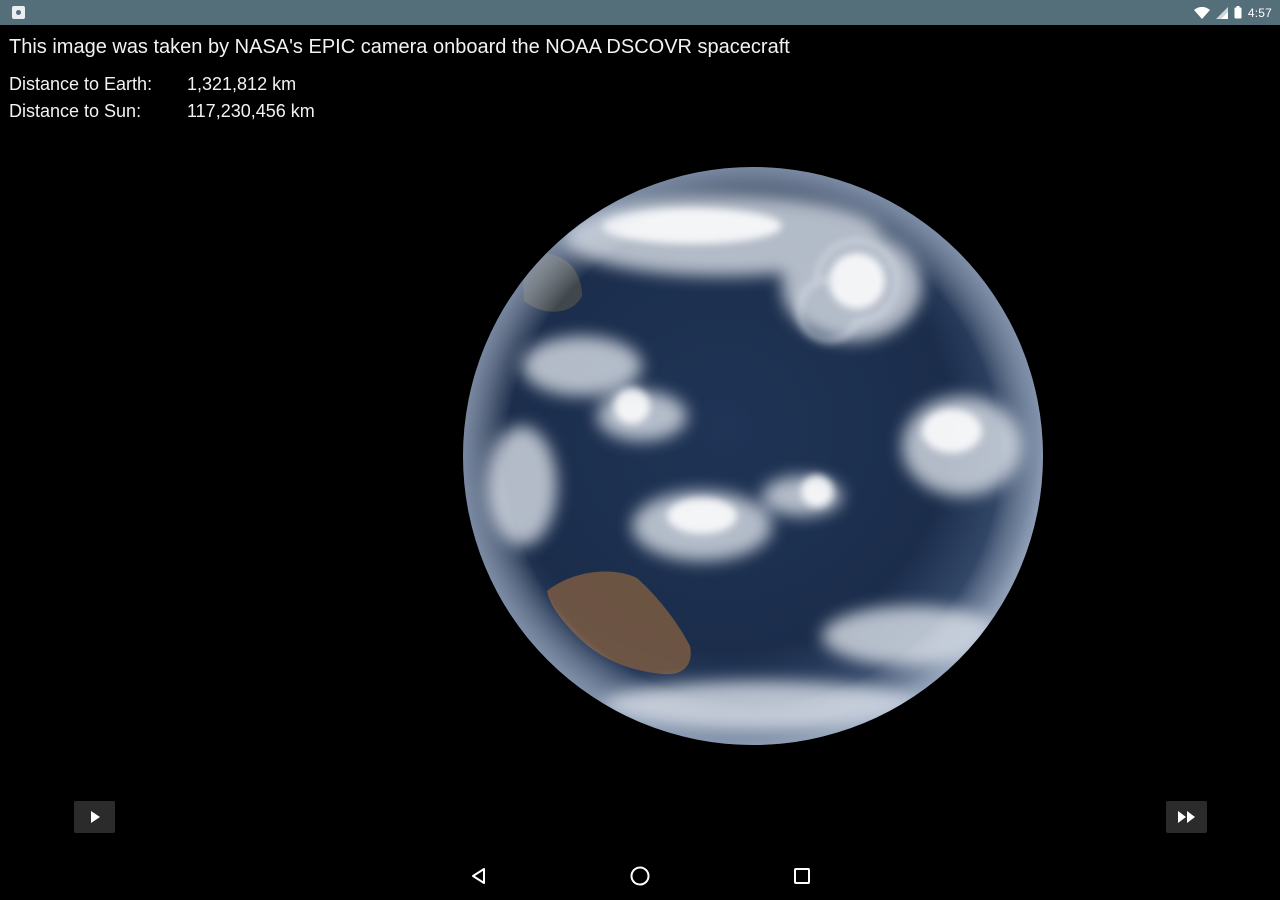 Image resolution: width=1280 pixels, height=900 pixels. I want to click on fast-forward-icon, so click(1186, 817).